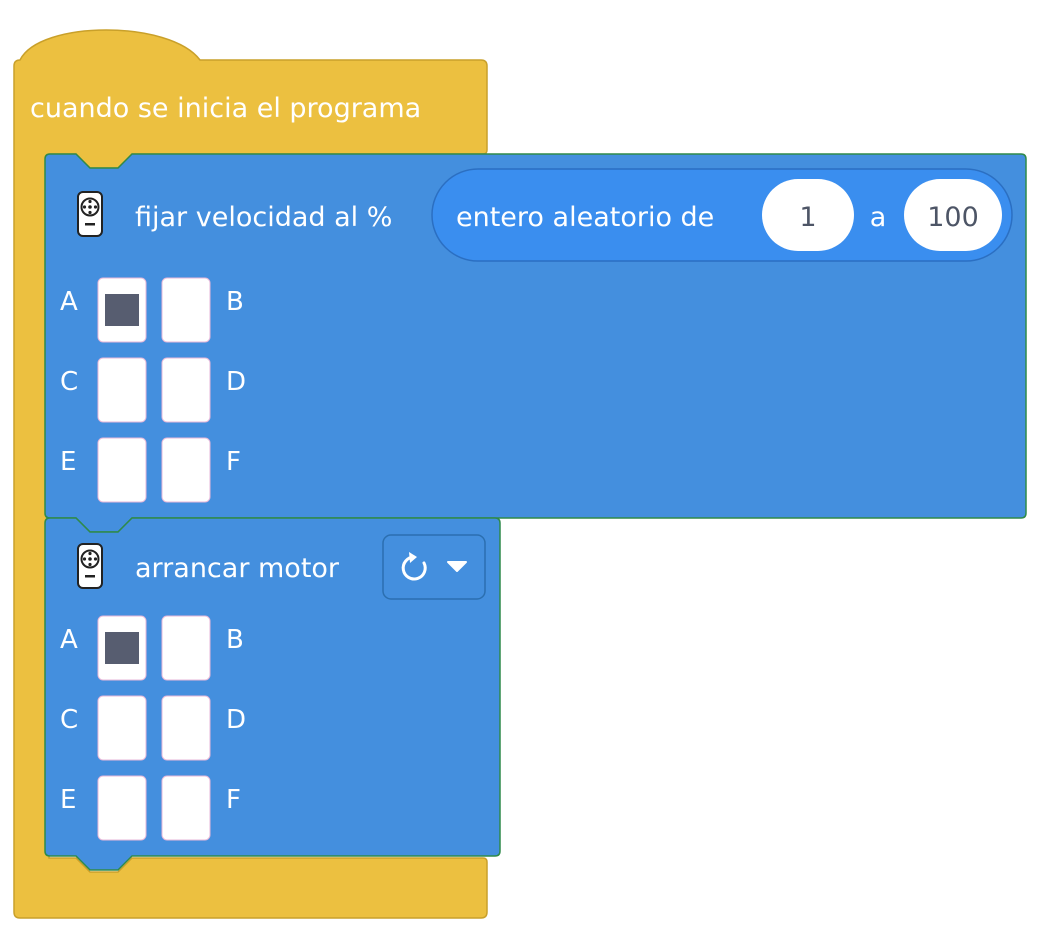  I want to click on random-from-input: 1, so click(808, 215).